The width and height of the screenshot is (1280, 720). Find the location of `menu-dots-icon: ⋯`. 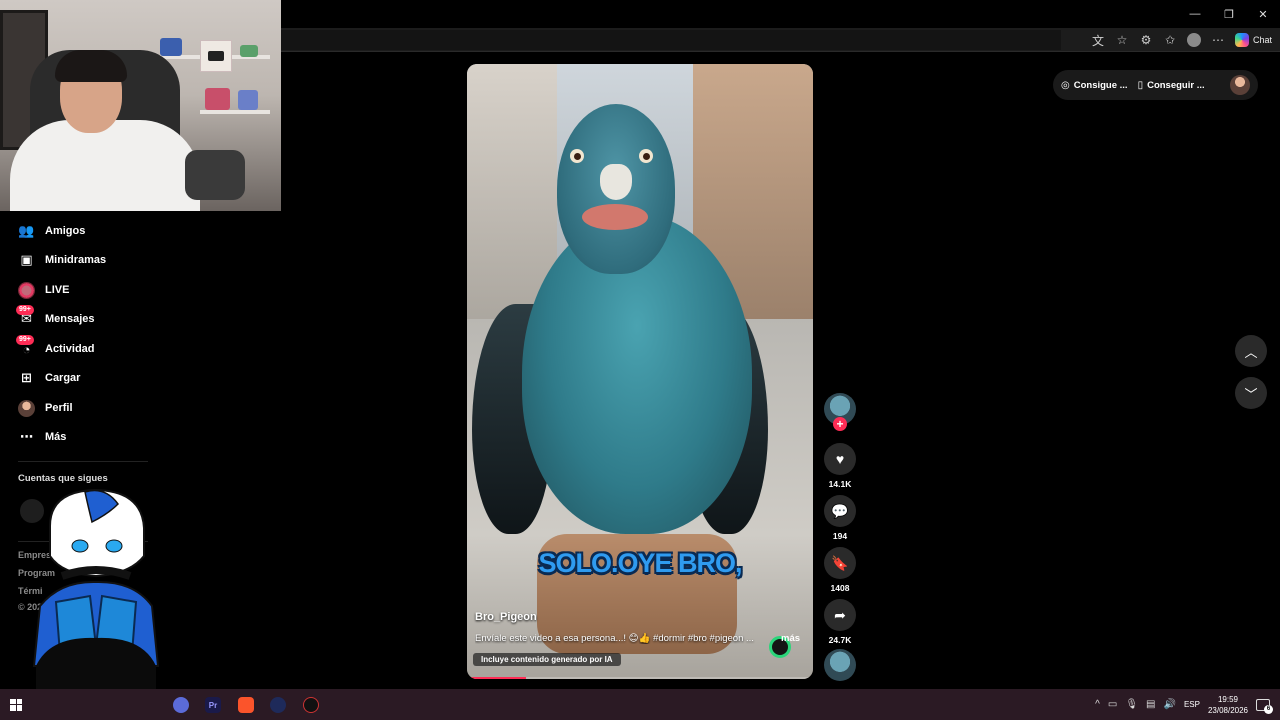

menu-dots-icon: ⋯ is located at coordinates (1218, 40).